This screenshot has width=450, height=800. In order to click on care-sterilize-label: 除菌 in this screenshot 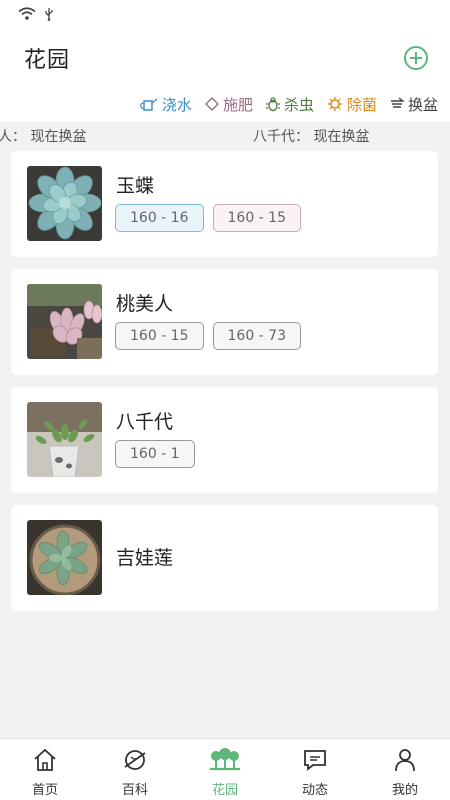, I will do `click(361, 104)`.